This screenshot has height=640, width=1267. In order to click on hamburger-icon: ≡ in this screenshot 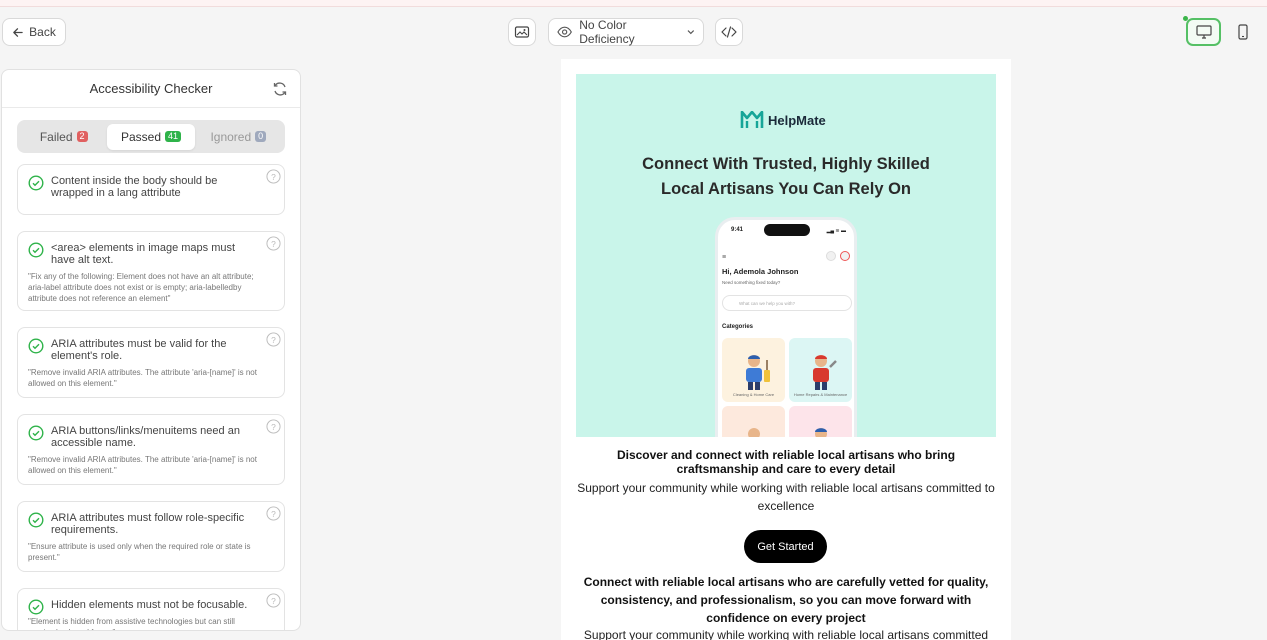, I will do `click(724, 257)`.